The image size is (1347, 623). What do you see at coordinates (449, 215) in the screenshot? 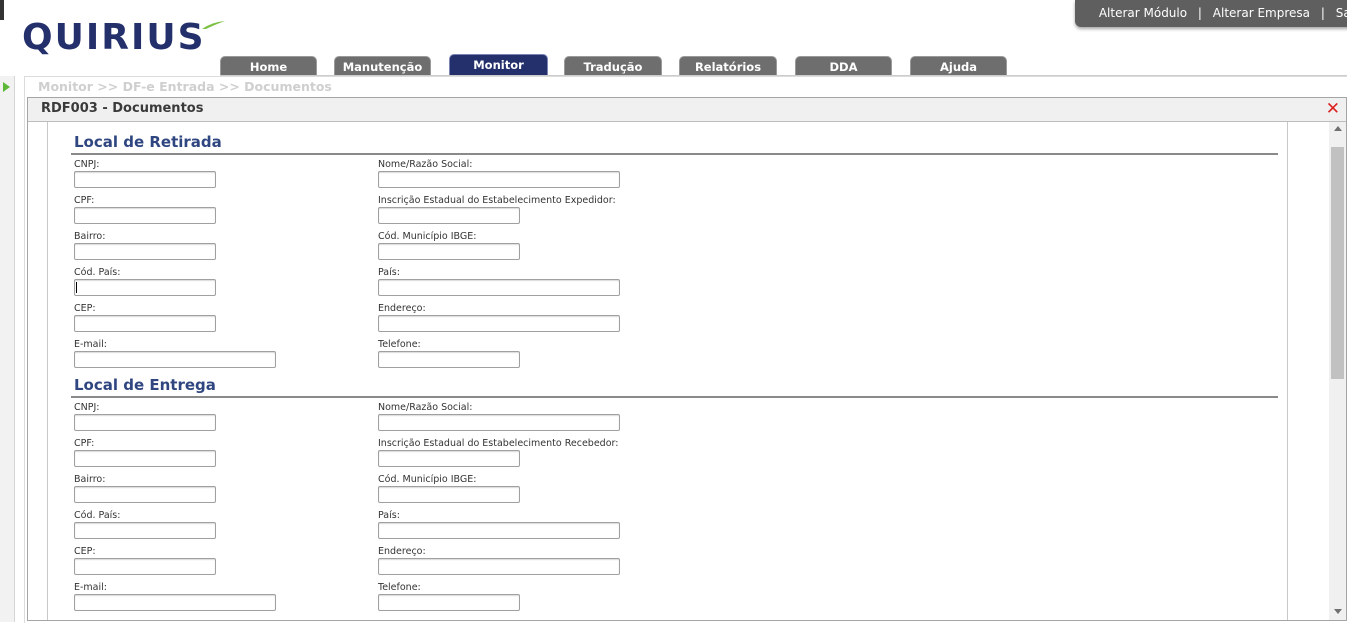
I see `retirada-ie-input` at bounding box center [449, 215].